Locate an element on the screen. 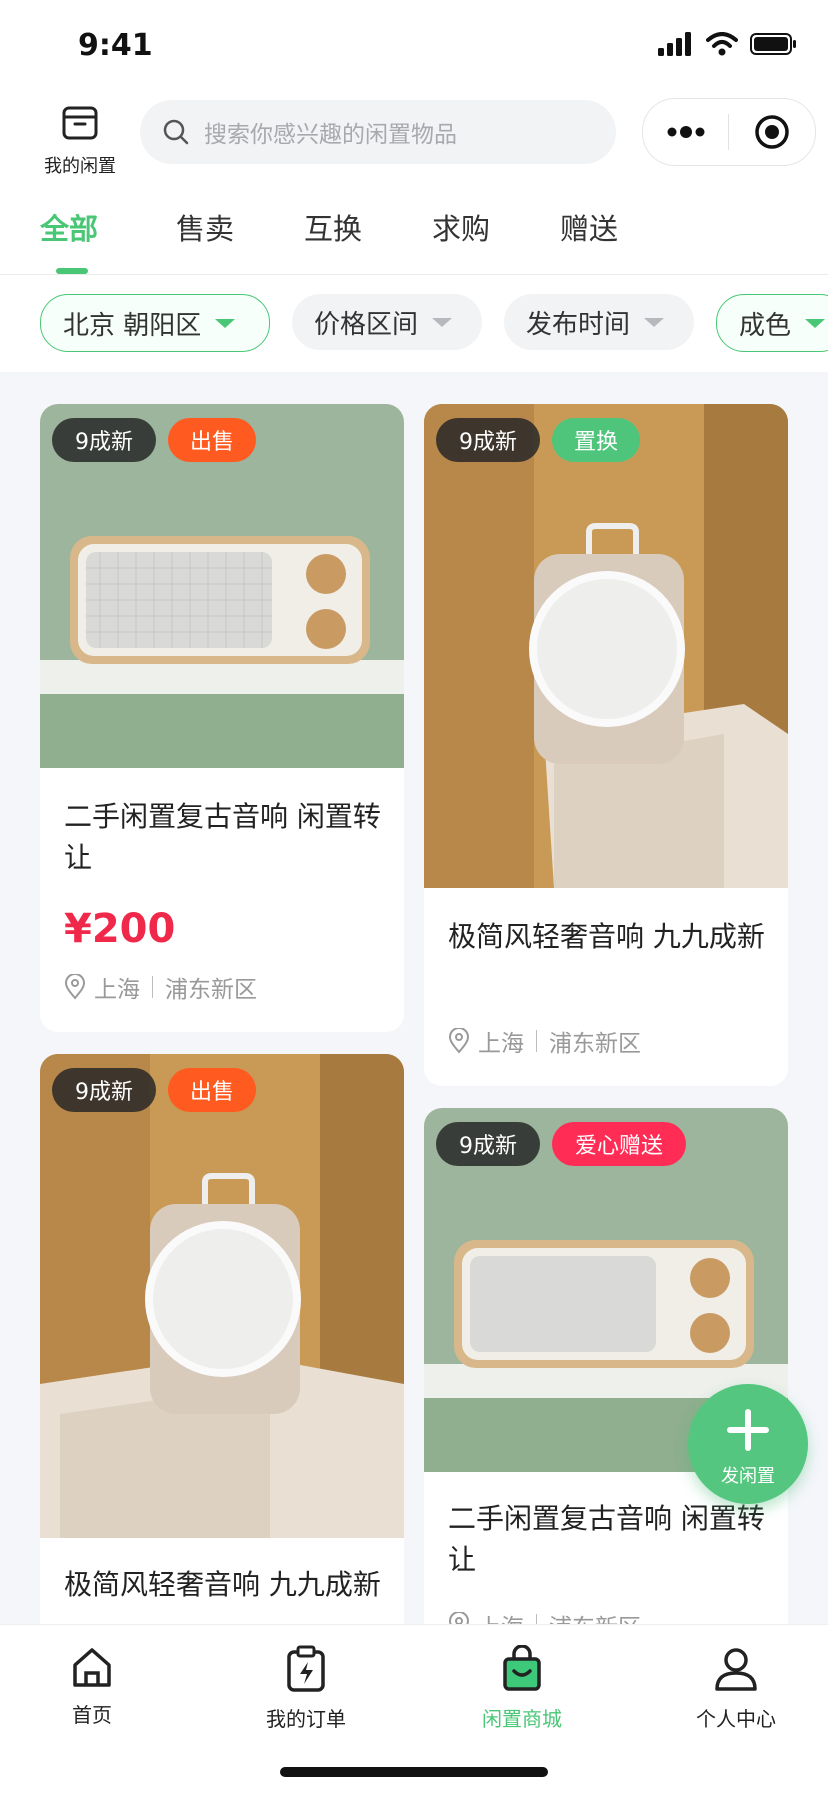 The height and width of the screenshot is (1793, 828). home-icon is located at coordinates (92, 1667).